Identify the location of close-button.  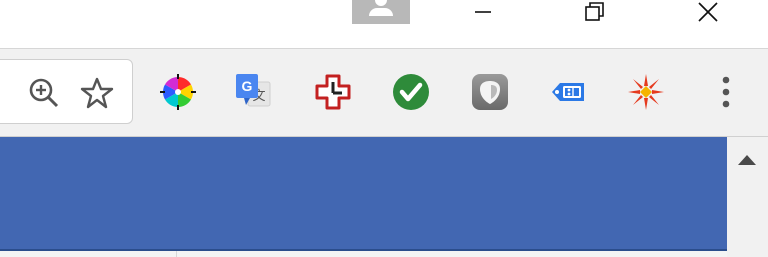
(708, 12).